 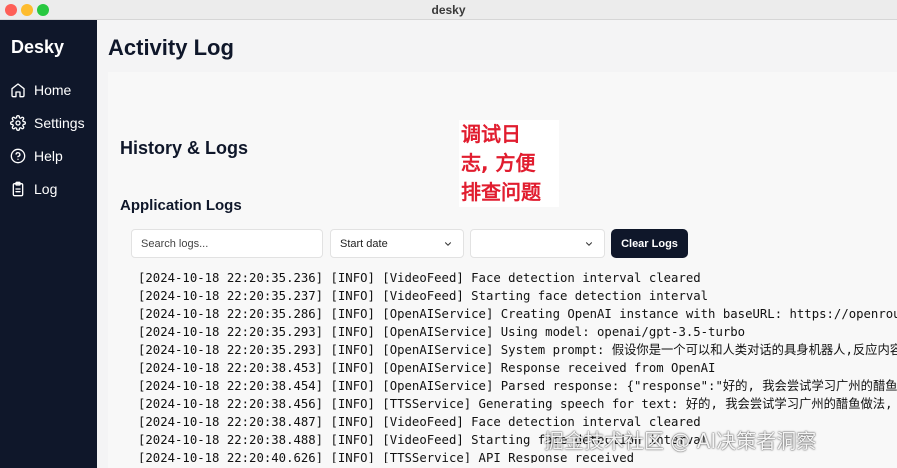 I want to click on clipboard-icon, so click(x=18, y=189).